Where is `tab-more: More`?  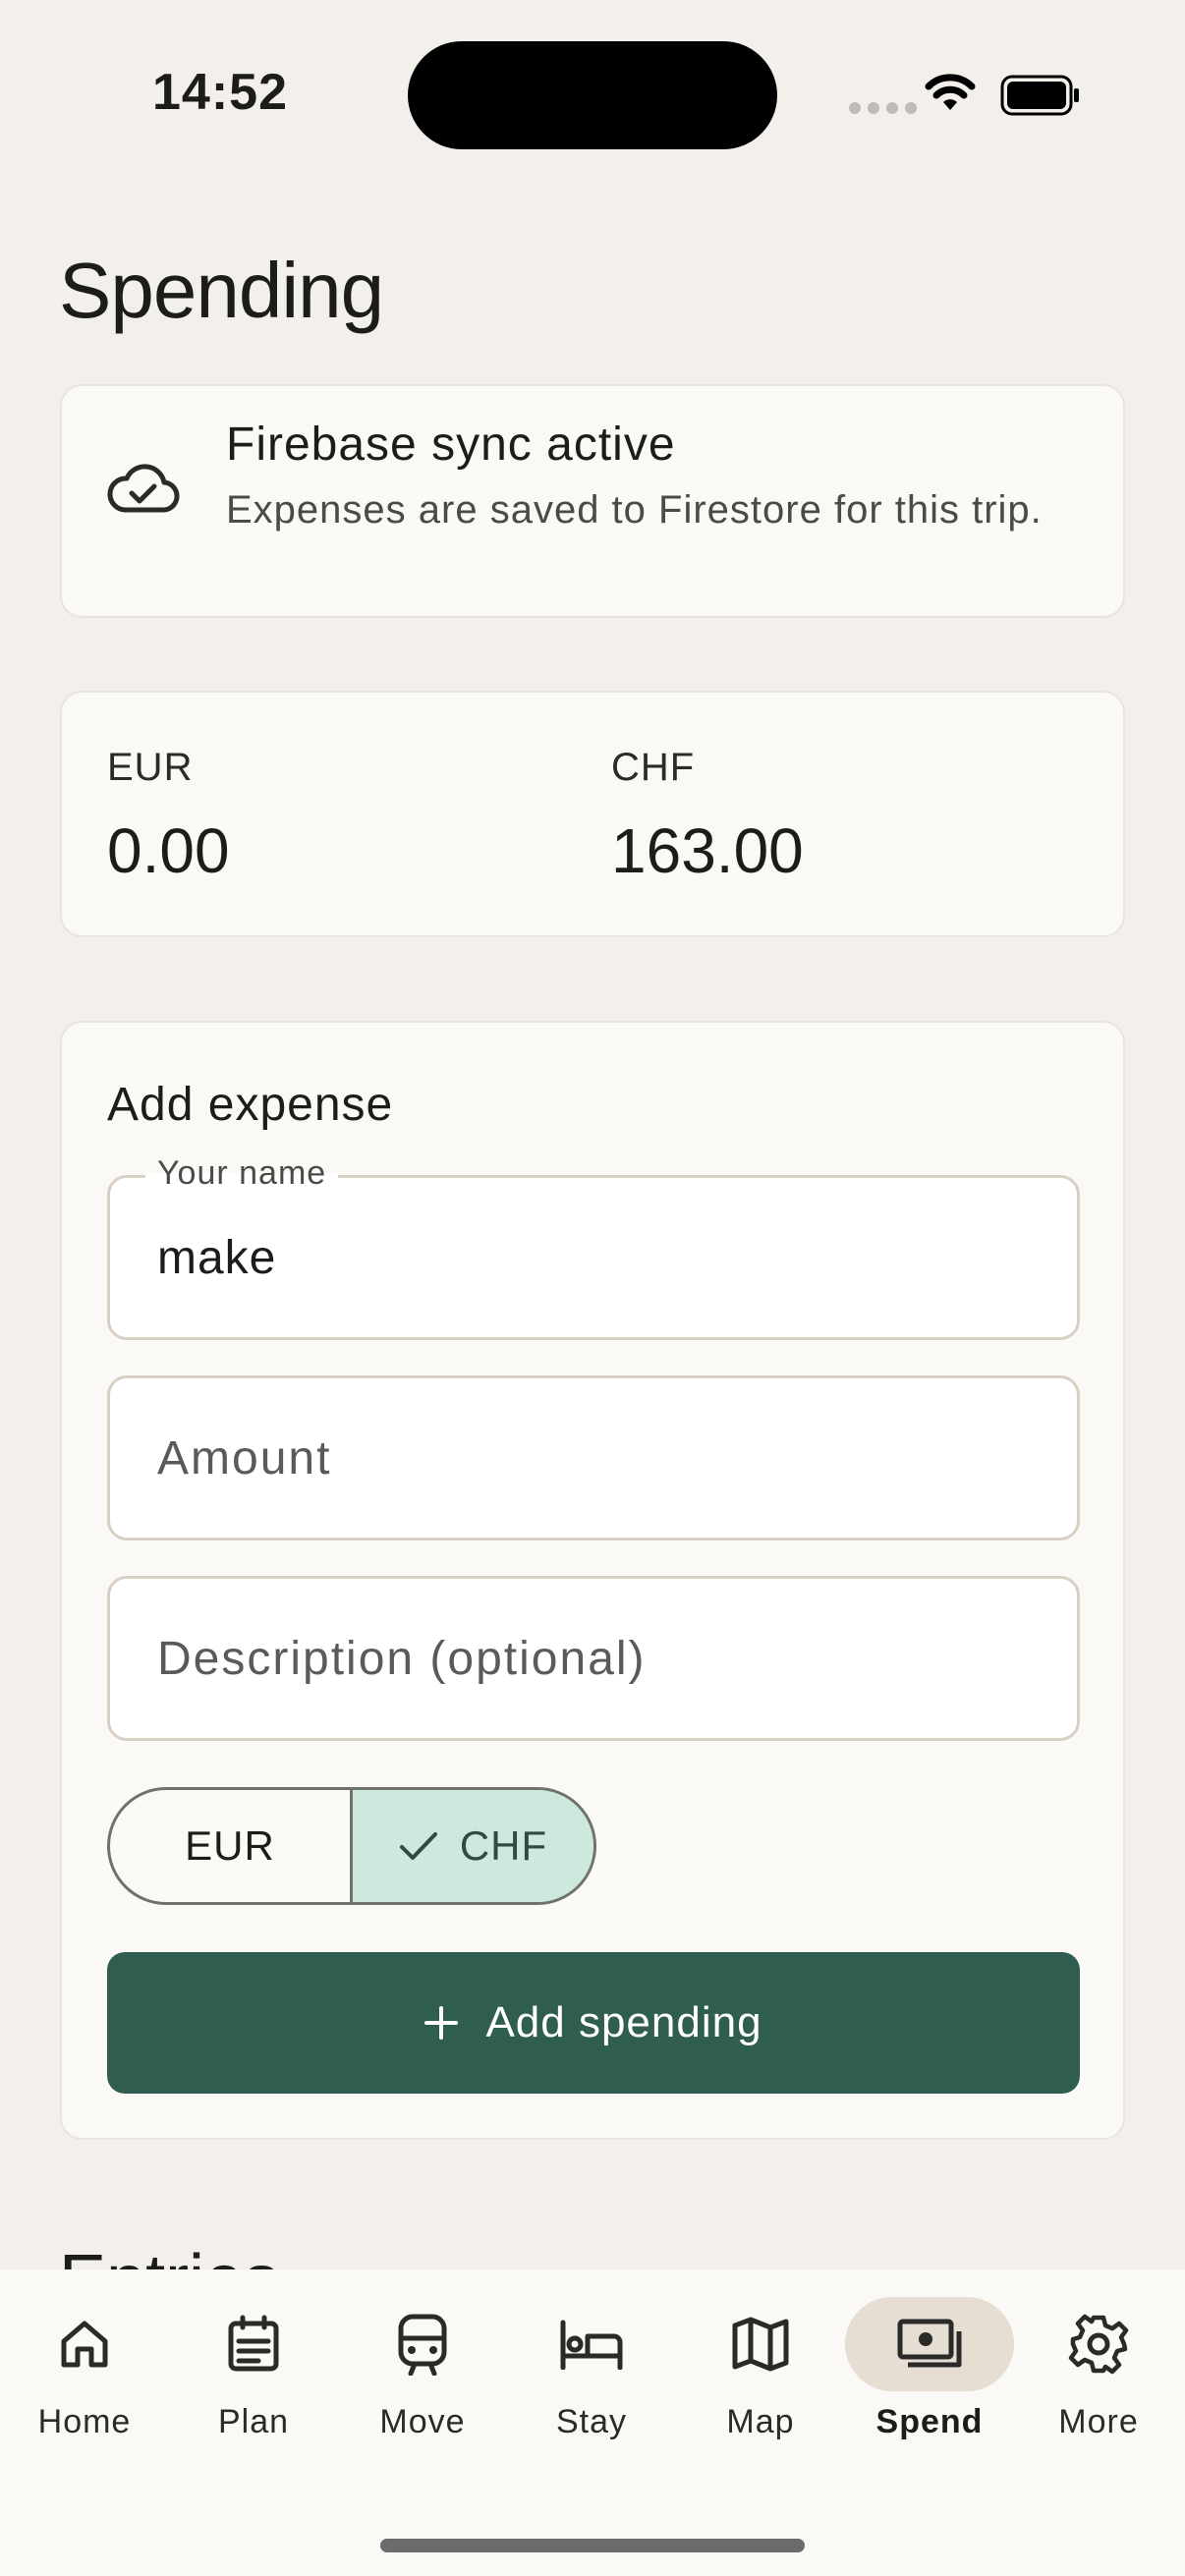 tab-more: More is located at coordinates (1099, 2375).